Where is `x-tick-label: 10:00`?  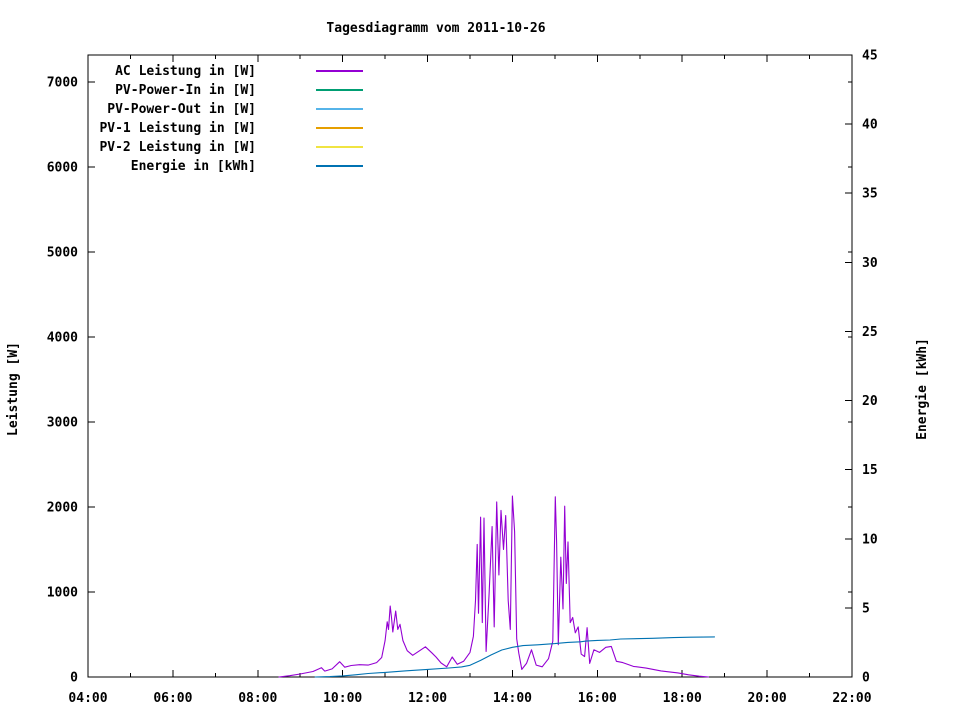
x-tick-label: 10:00 is located at coordinates (342, 698).